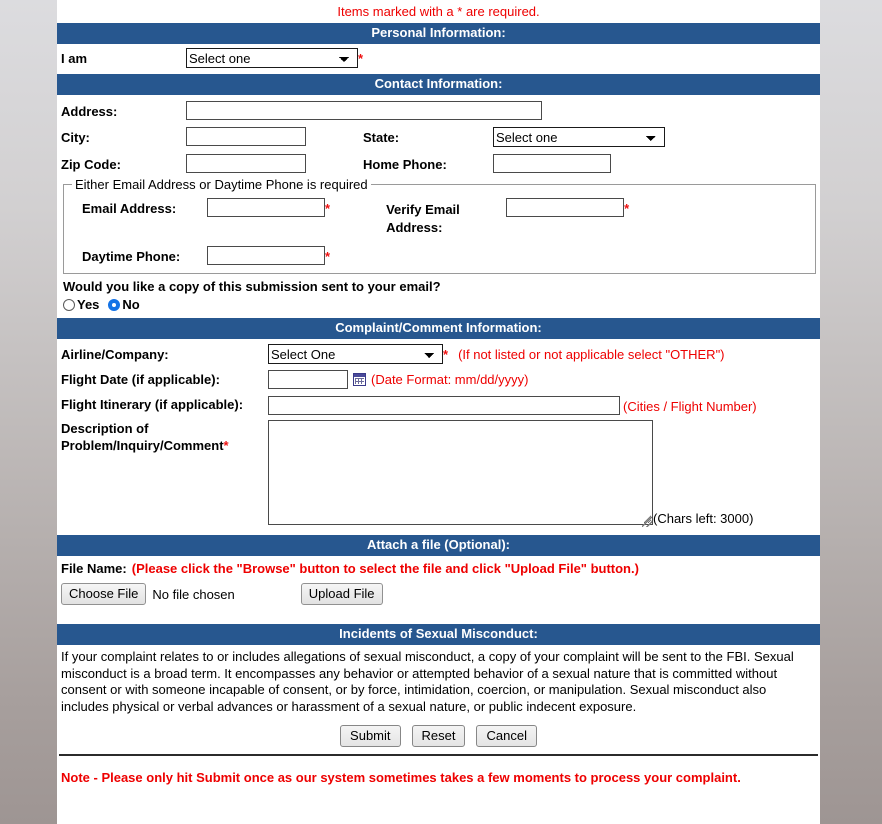 Image resolution: width=882 pixels, height=824 pixels. I want to click on i-am-select: Select one, so click(272, 58).